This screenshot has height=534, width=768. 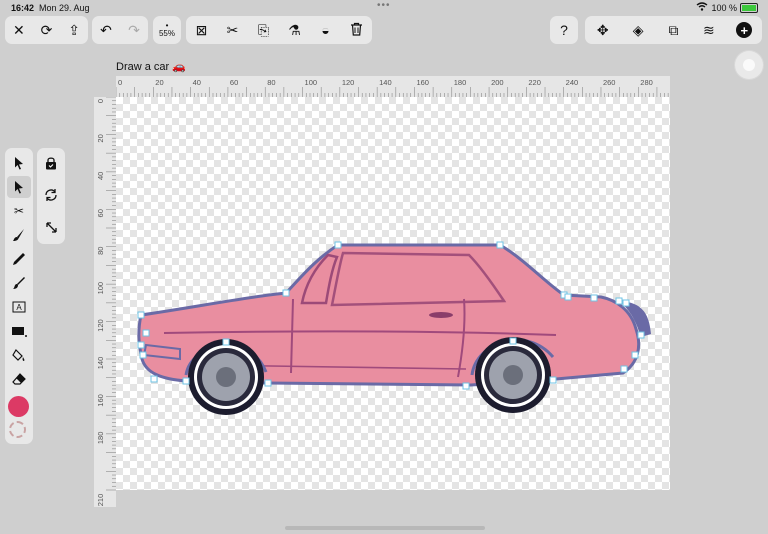 What do you see at coordinates (441, 315) in the screenshot?
I see `car-door-handle` at bounding box center [441, 315].